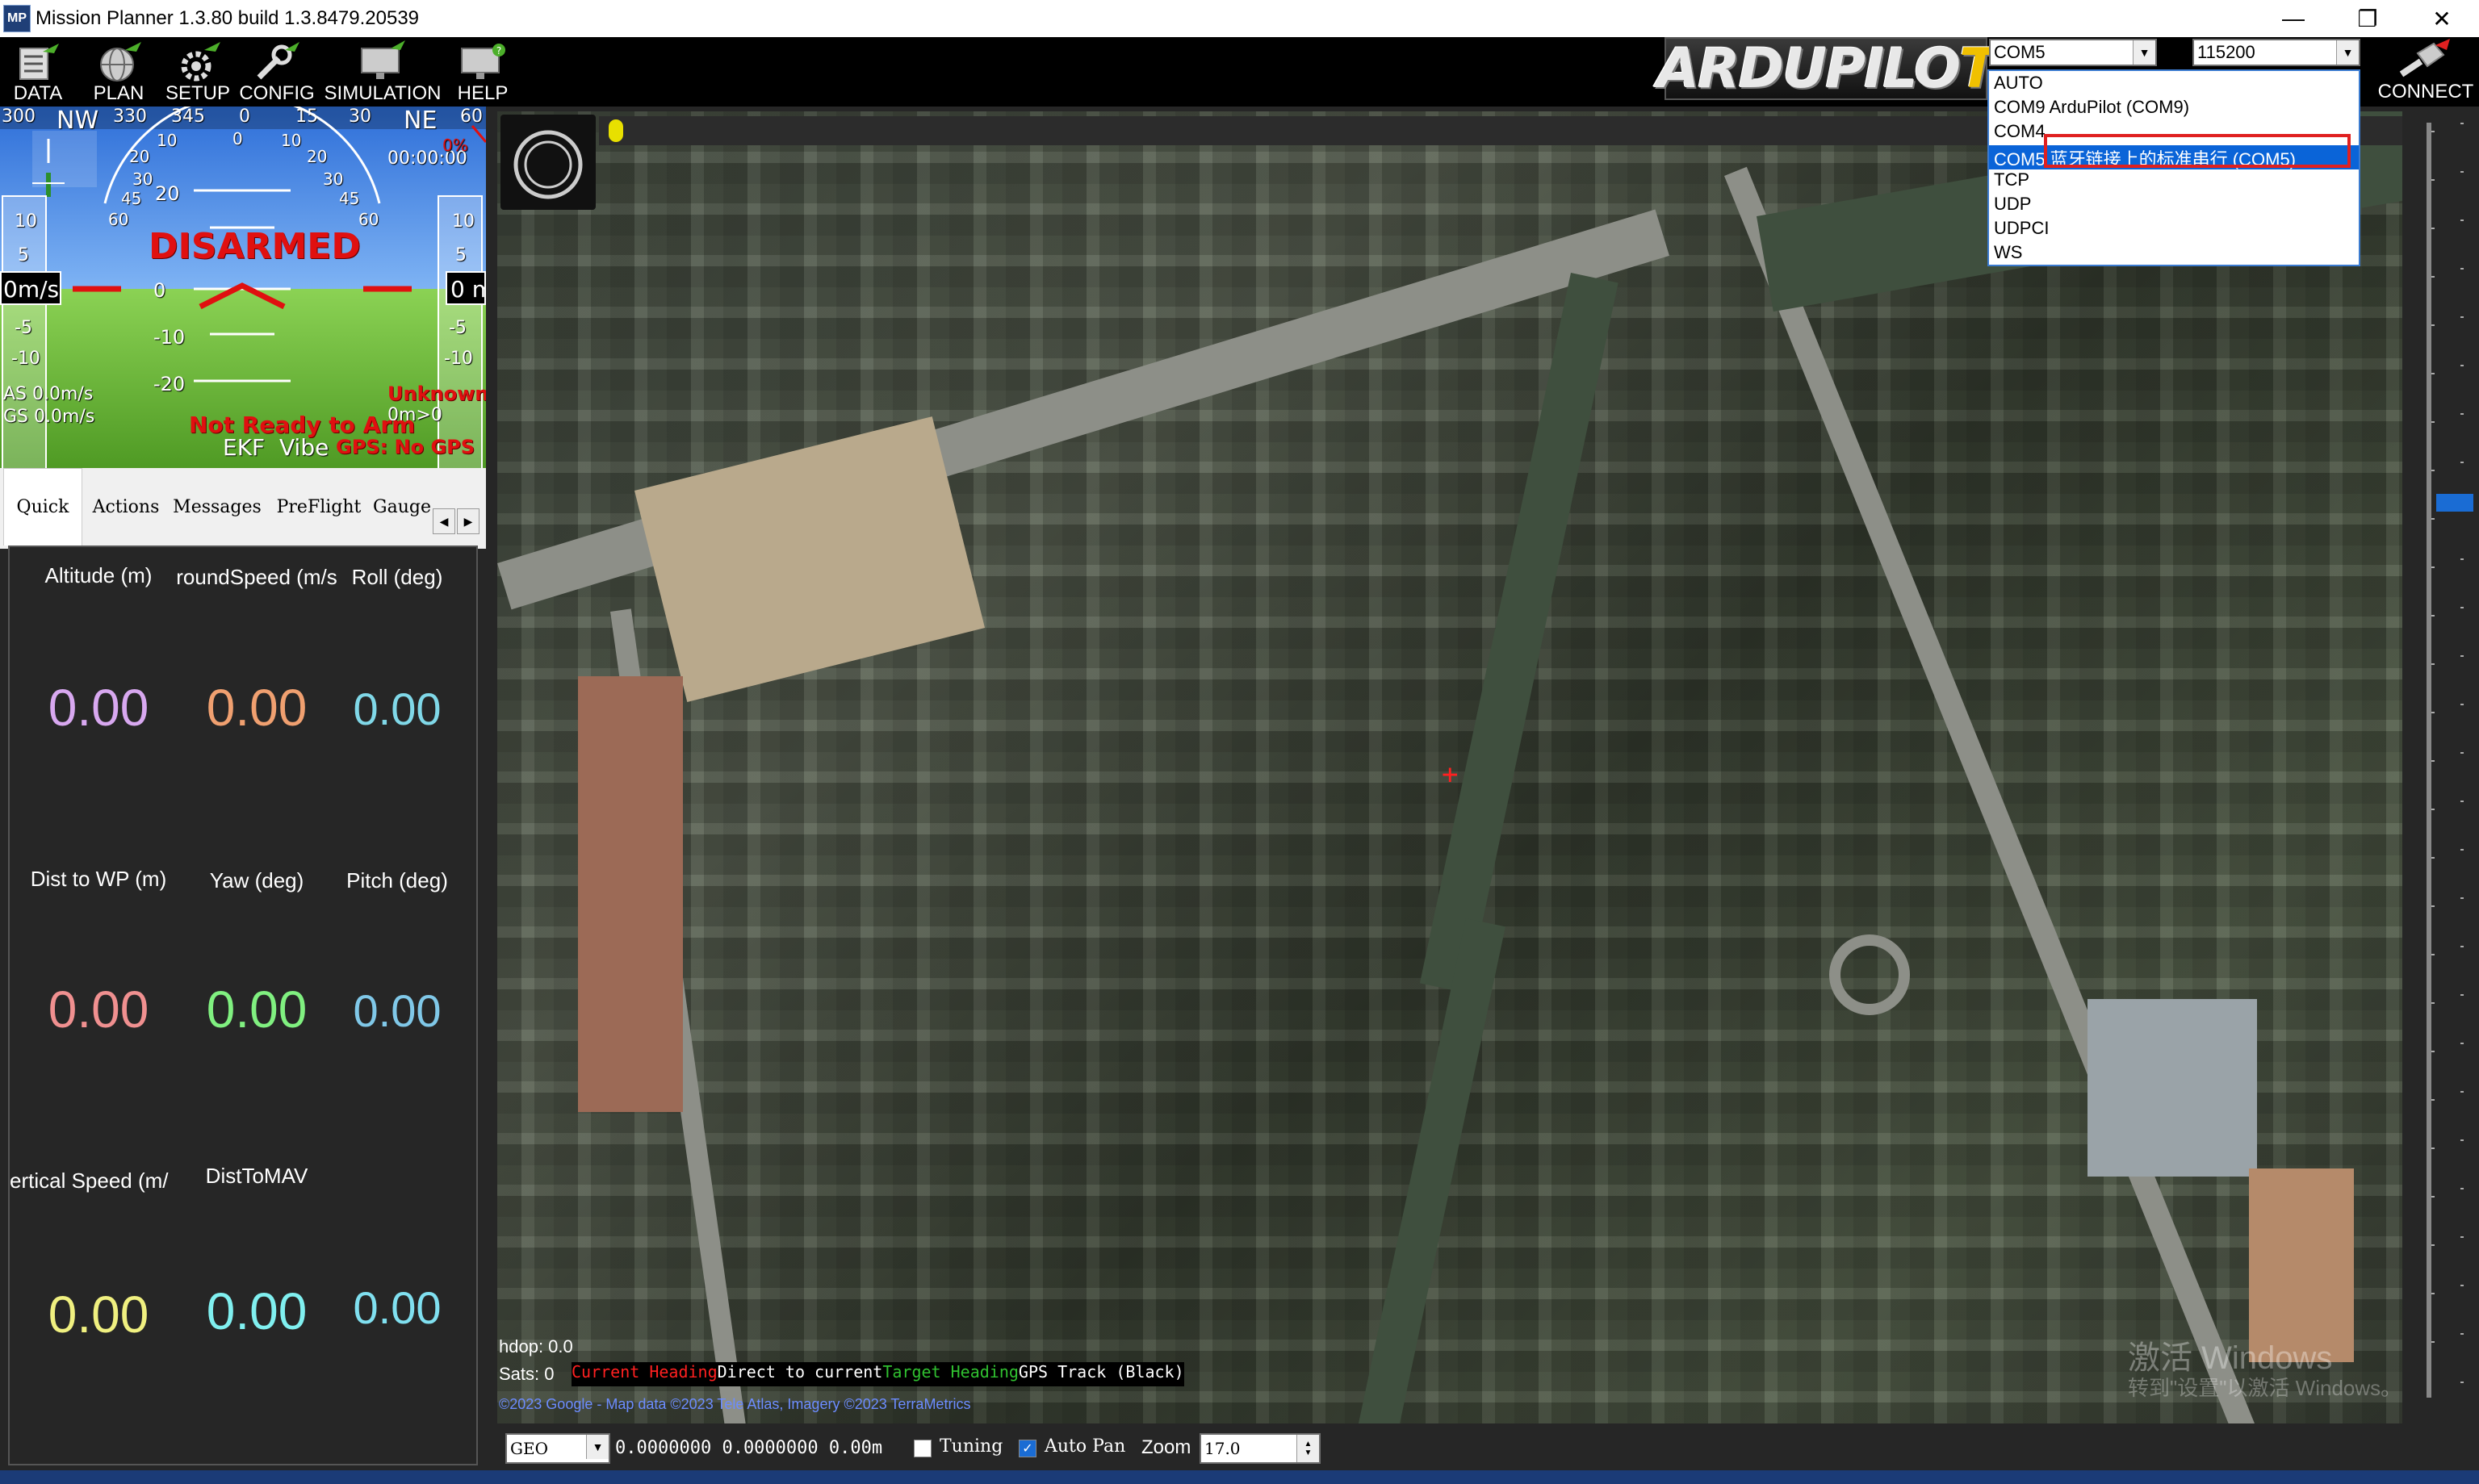 Image resolution: width=2479 pixels, height=1484 pixels. Describe the element at coordinates (1223, 1448) in the screenshot. I see `zoom-value: 17.0` at that location.